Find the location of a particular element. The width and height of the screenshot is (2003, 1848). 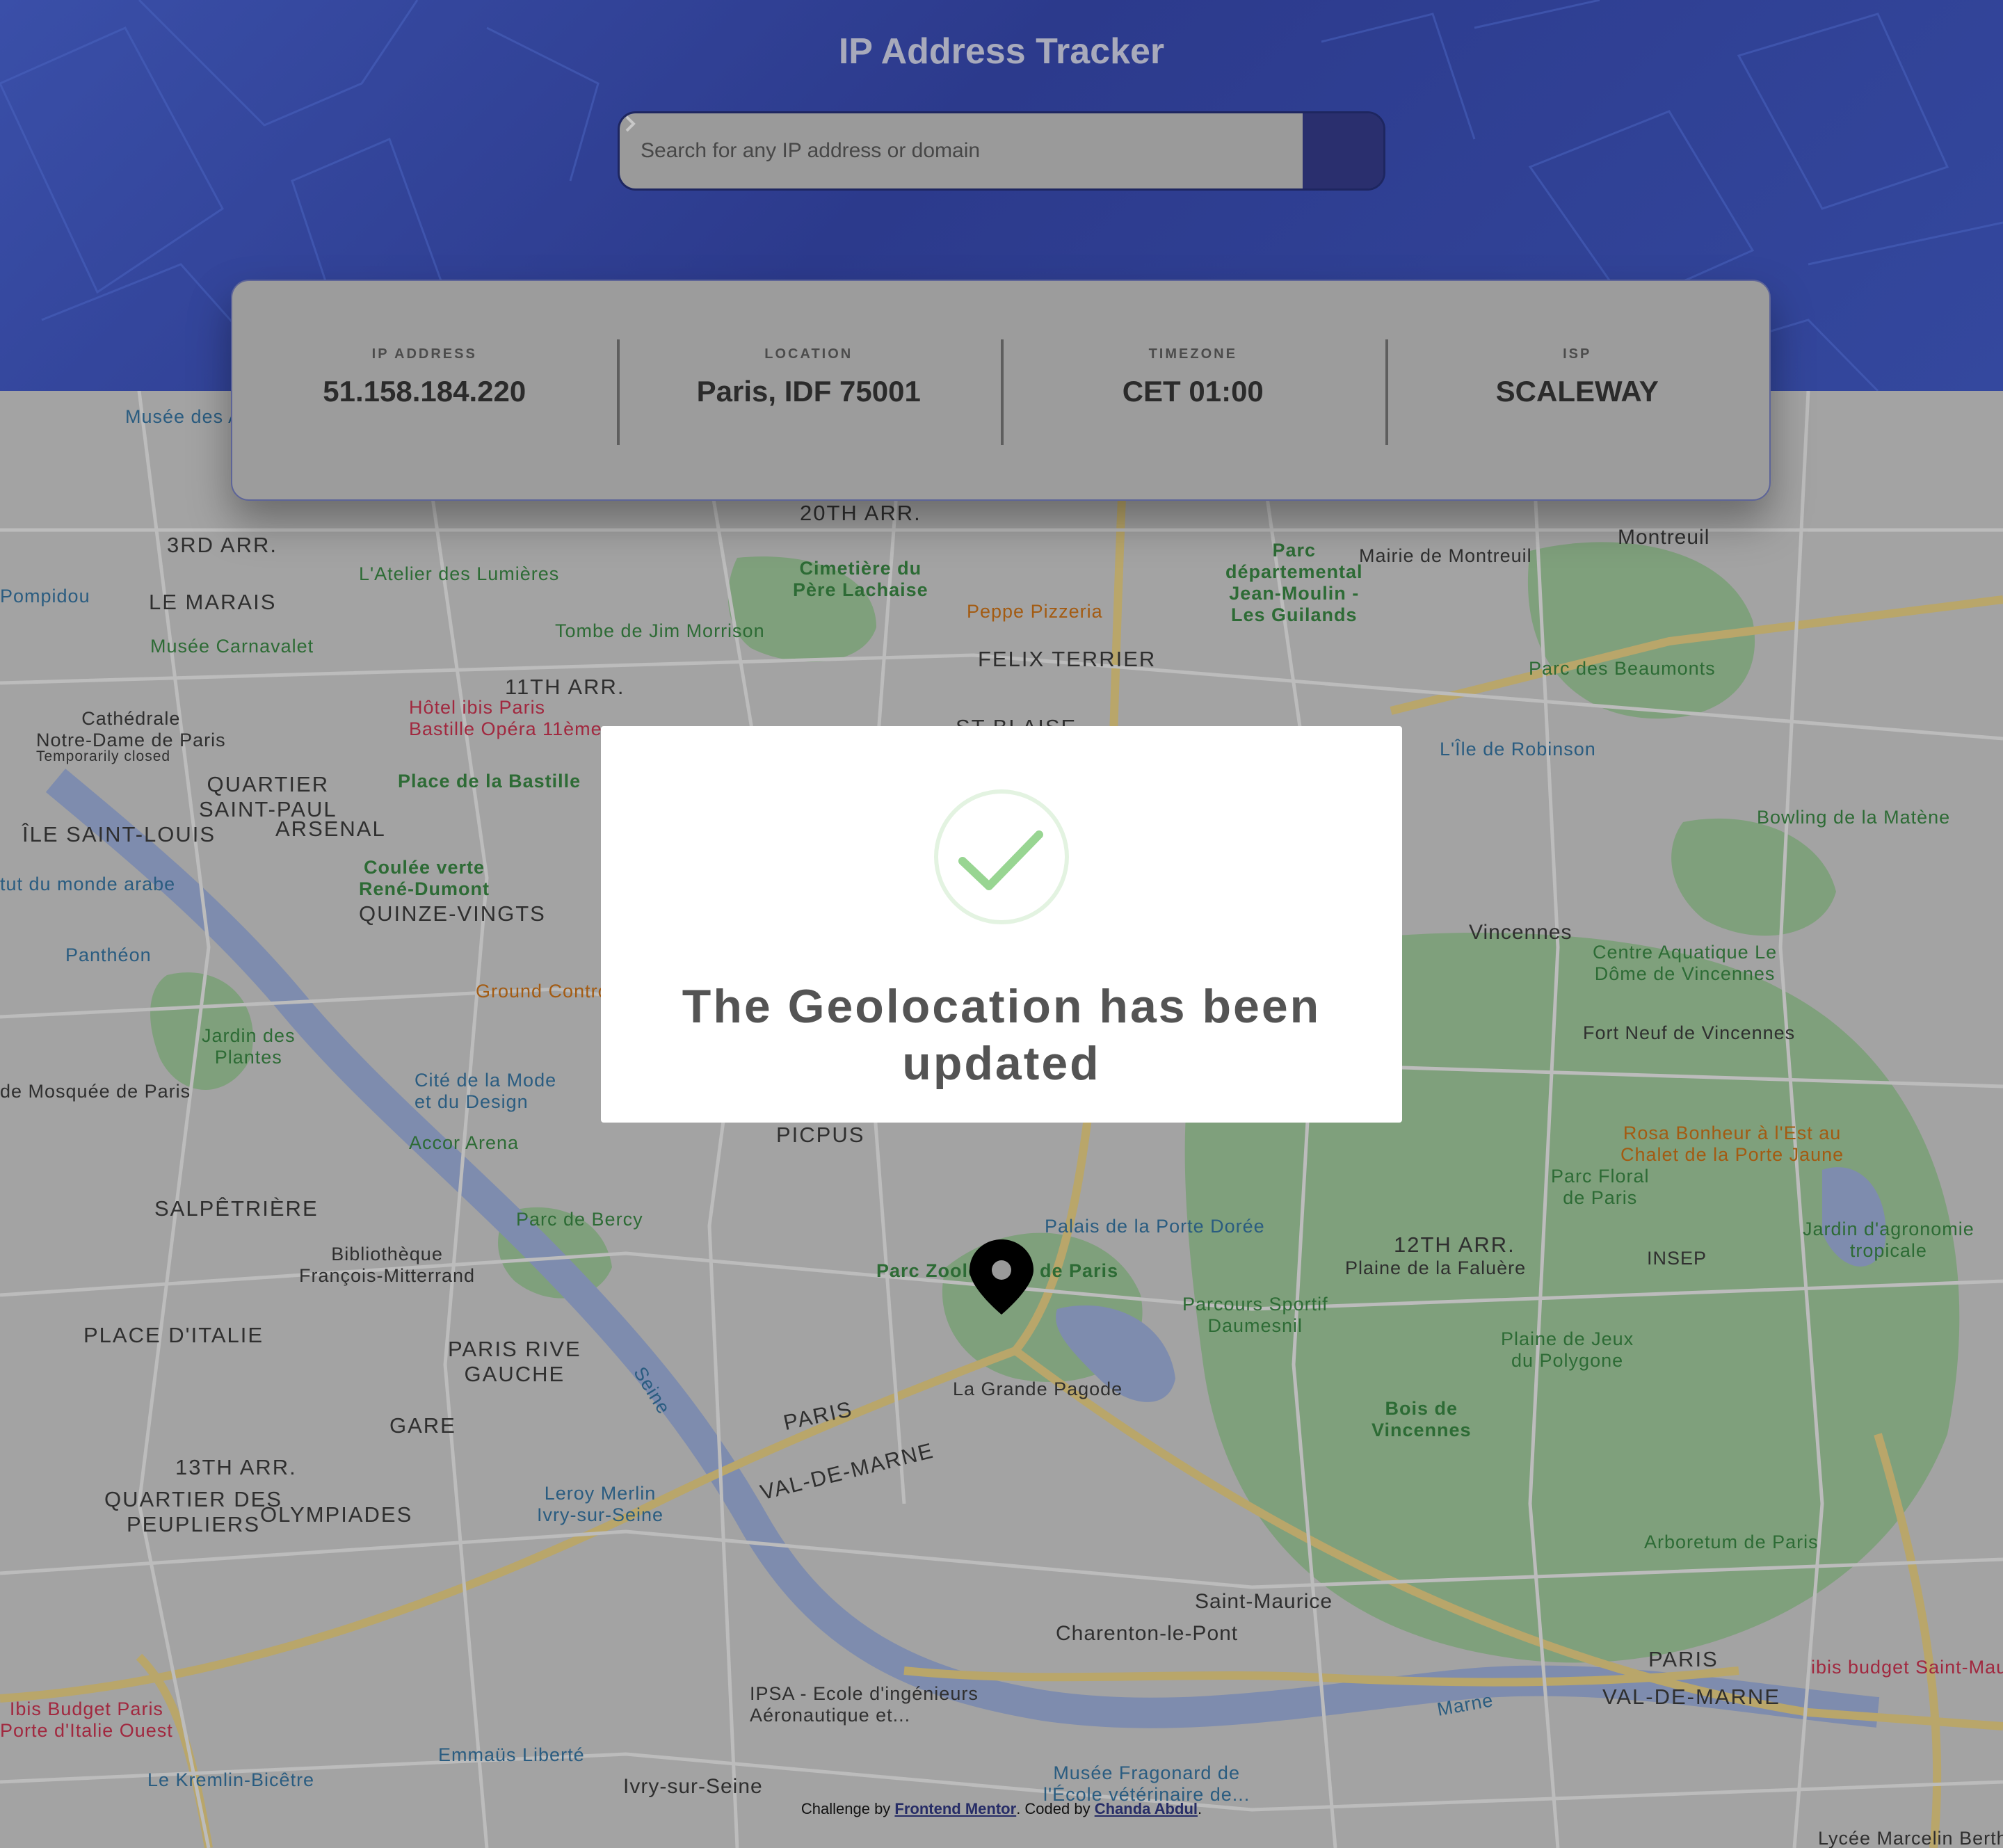

map-label: Le Kremlin-Bicêtre is located at coordinates (231, 1779).